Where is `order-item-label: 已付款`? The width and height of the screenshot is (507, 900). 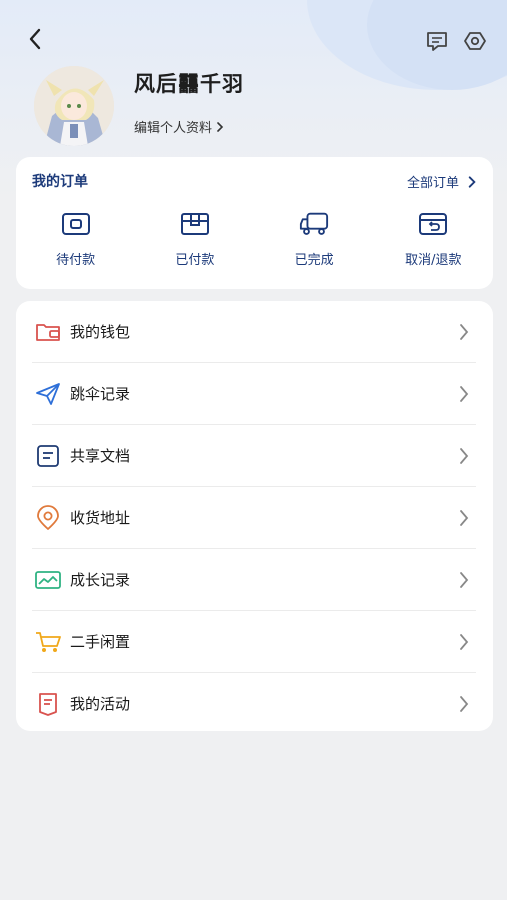 order-item-label: 已付款 is located at coordinates (195, 260).